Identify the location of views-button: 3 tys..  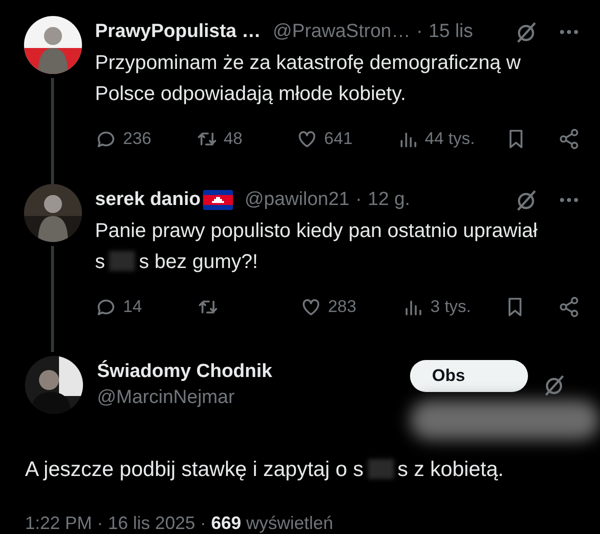
(437, 307).